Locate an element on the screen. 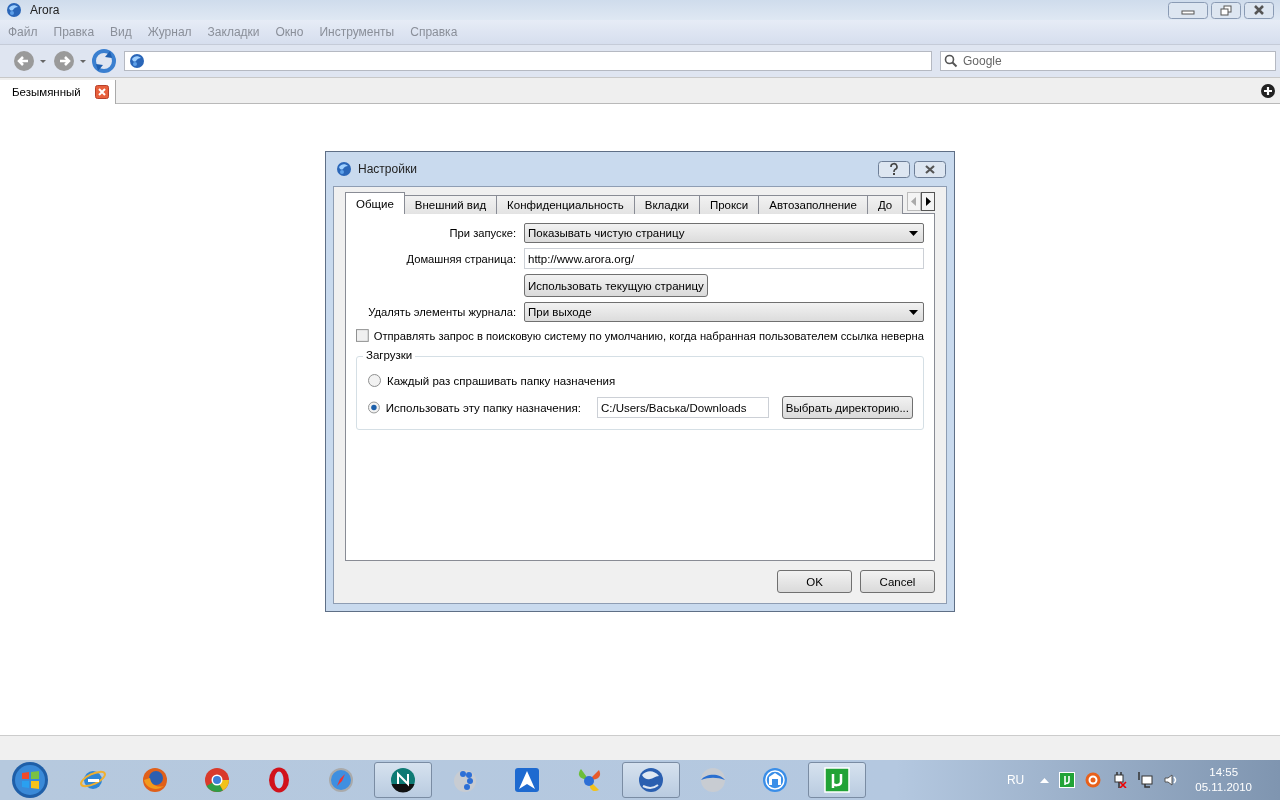  new-tab-icon is located at coordinates (1268, 90).